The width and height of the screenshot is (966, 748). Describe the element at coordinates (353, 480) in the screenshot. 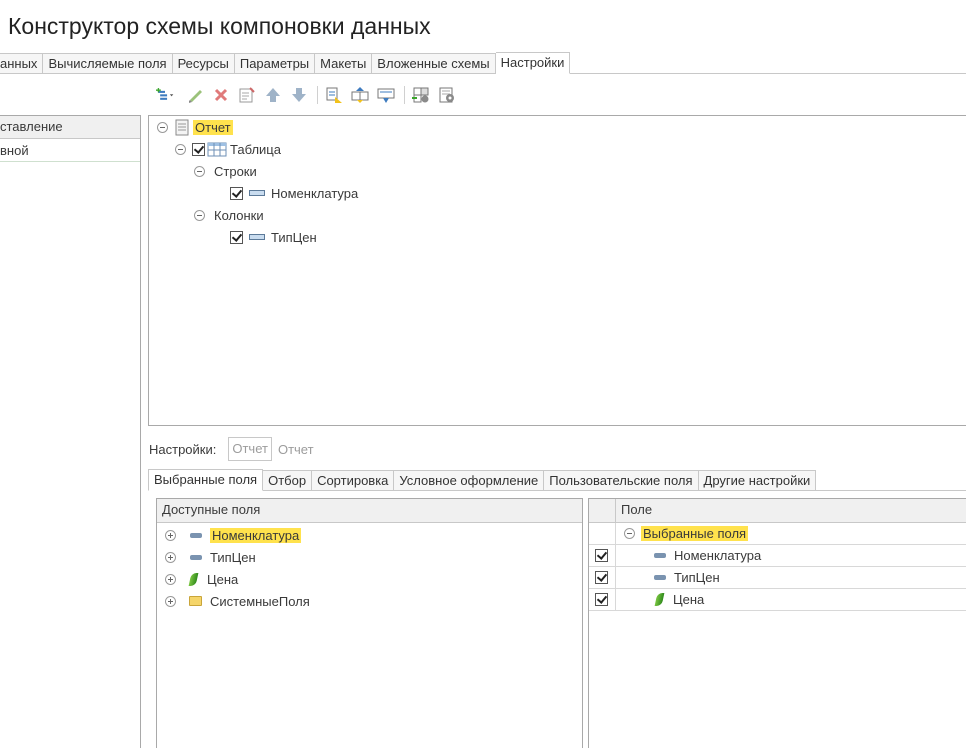

I see `tab-sort: Сортировка` at that location.